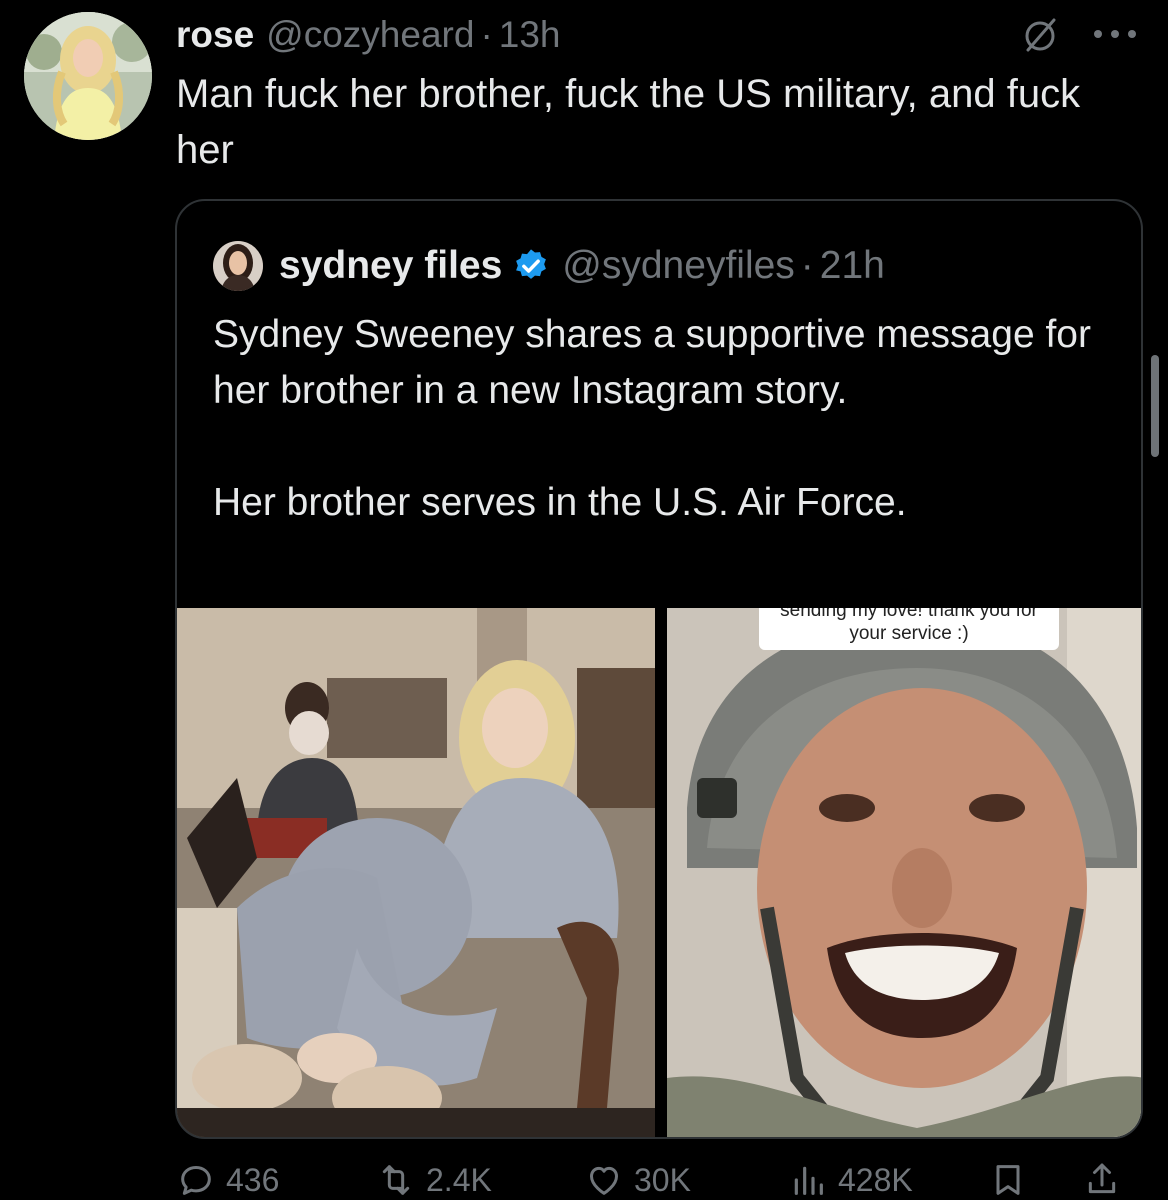  What do you see at coordinates (459, 1179) in the screenshot?
I see `repost-count: 2.4K` at bounding box center [459, 1179].